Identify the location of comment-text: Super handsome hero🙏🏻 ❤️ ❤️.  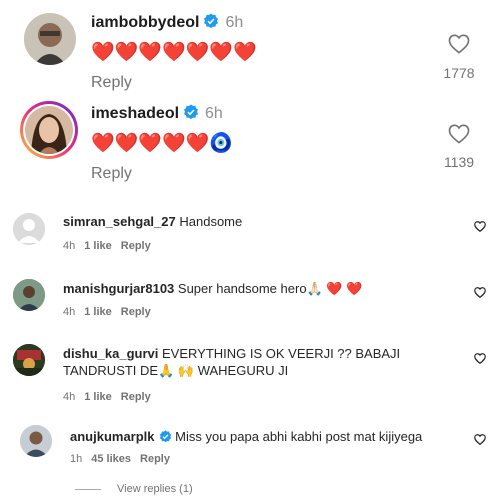
(270, 288).